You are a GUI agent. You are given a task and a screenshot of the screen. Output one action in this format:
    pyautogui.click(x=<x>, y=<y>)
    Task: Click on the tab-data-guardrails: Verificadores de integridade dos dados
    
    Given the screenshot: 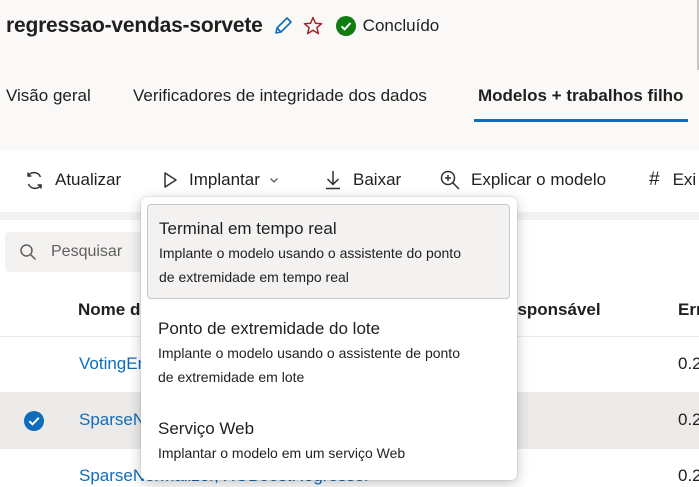 What is the action you would take?
    pyautogui.click(x=280, y=96)
    